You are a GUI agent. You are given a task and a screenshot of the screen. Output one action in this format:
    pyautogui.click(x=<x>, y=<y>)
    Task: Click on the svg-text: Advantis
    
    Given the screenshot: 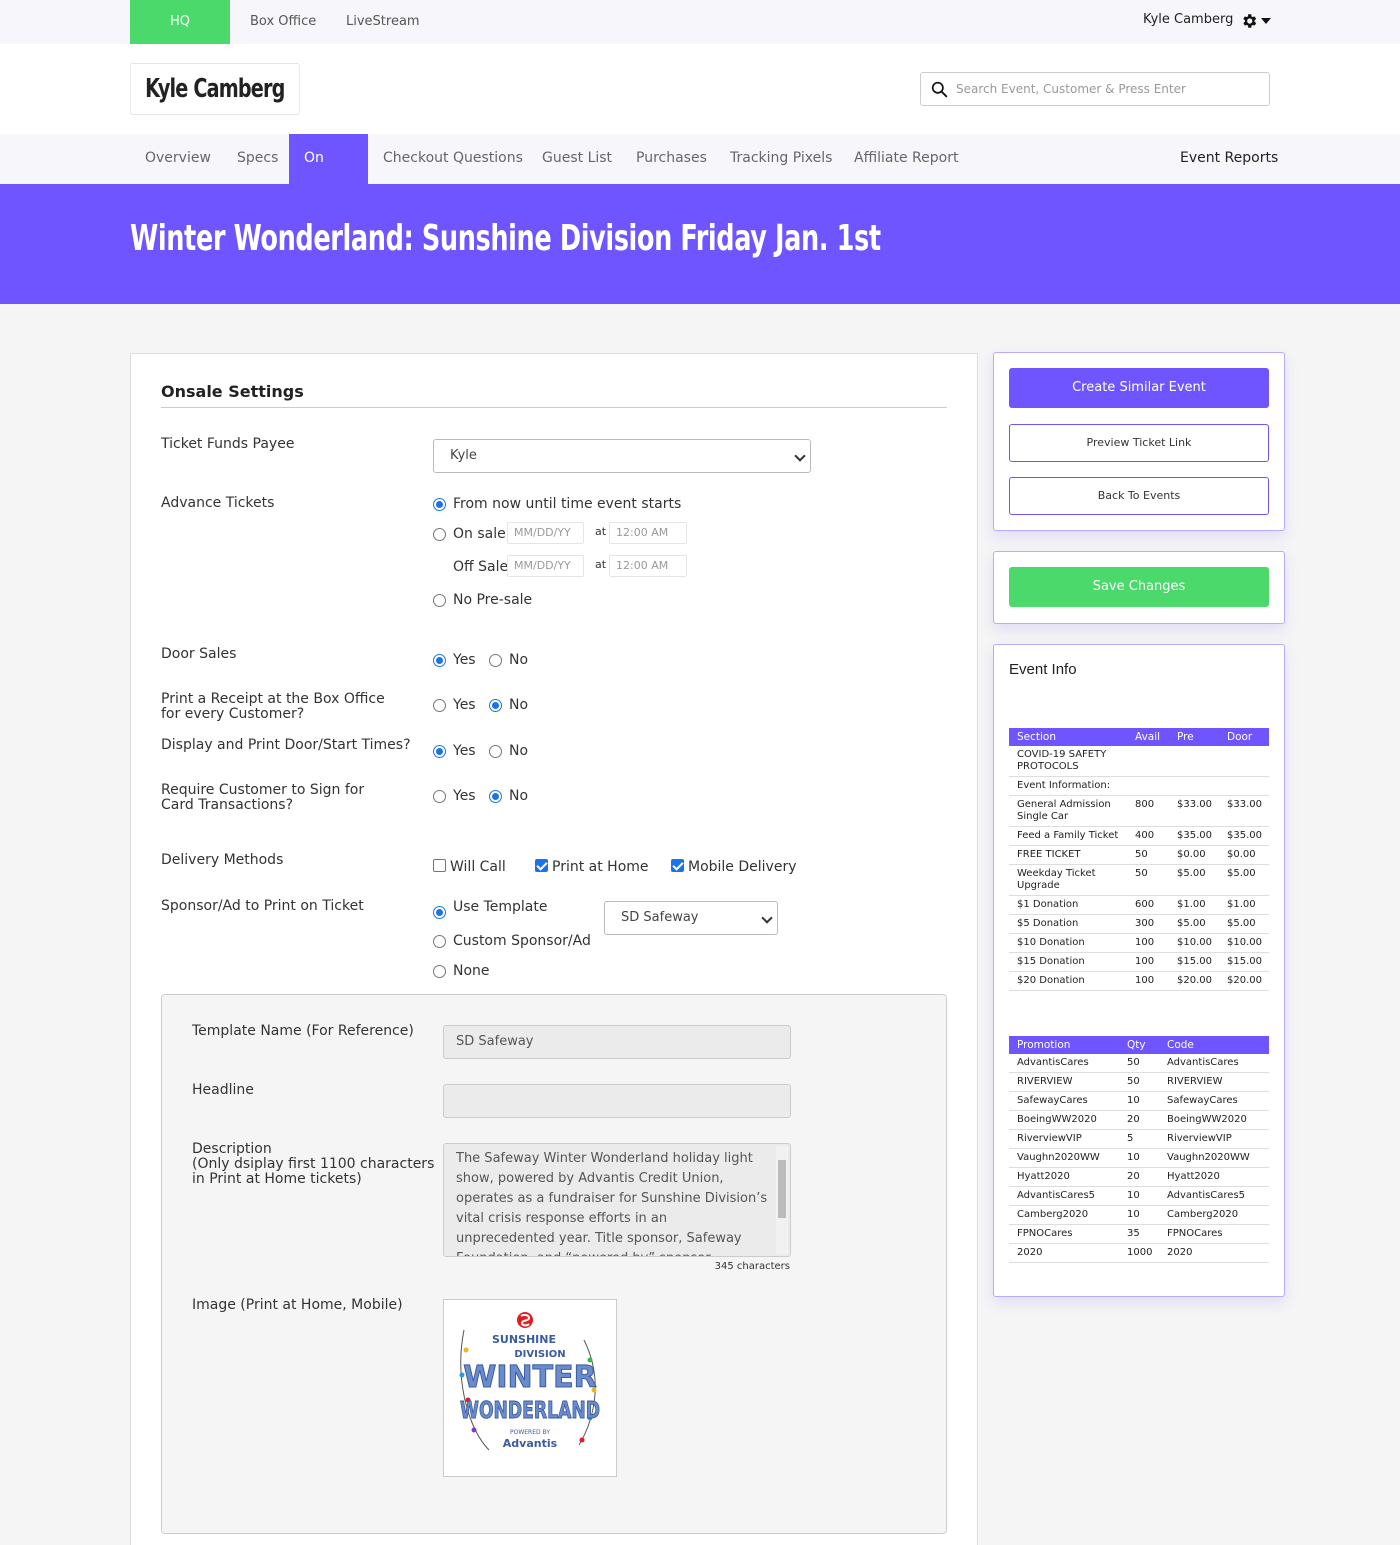 What is the action you would take?
    pyautogui.click(x=530, y=1443)
    